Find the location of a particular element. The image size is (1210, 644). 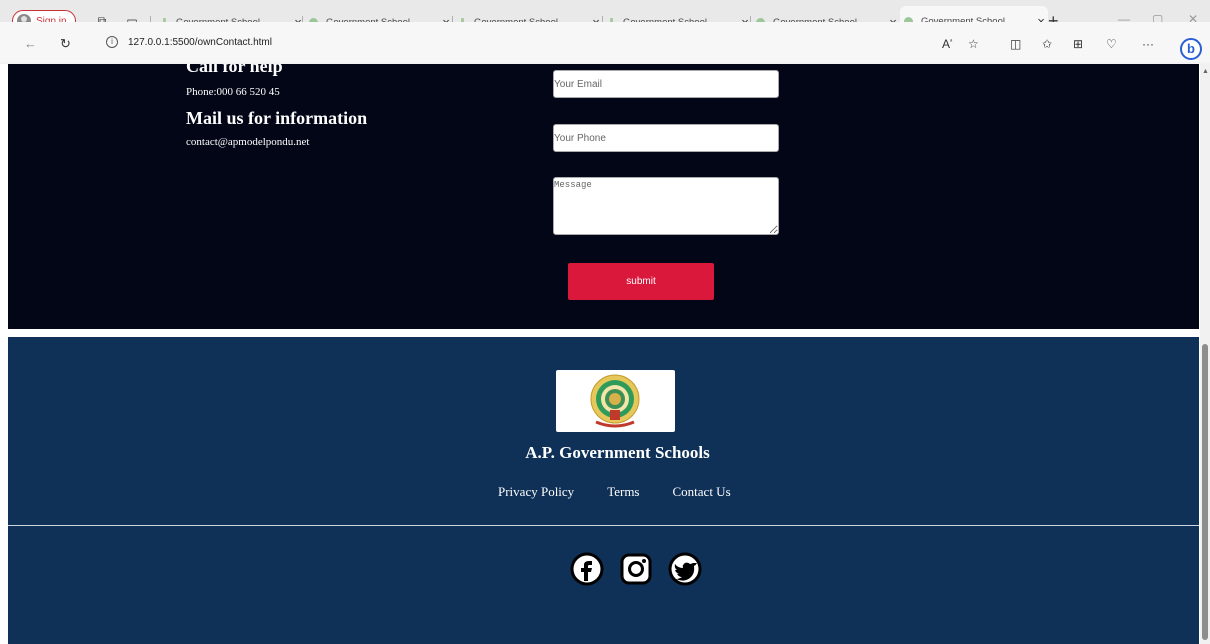

favorite-star-icon: ☆ is located at coordinates (973, 44).